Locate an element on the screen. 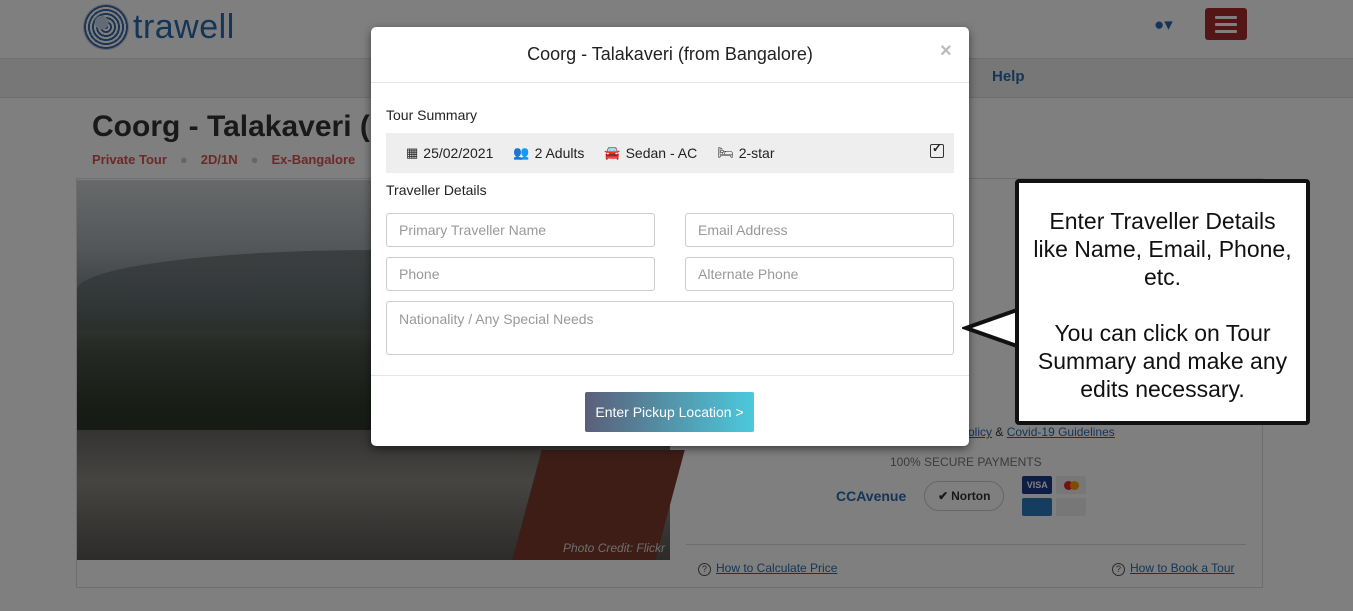  car-icon: 🚘 is located at coordinates (612, 152).